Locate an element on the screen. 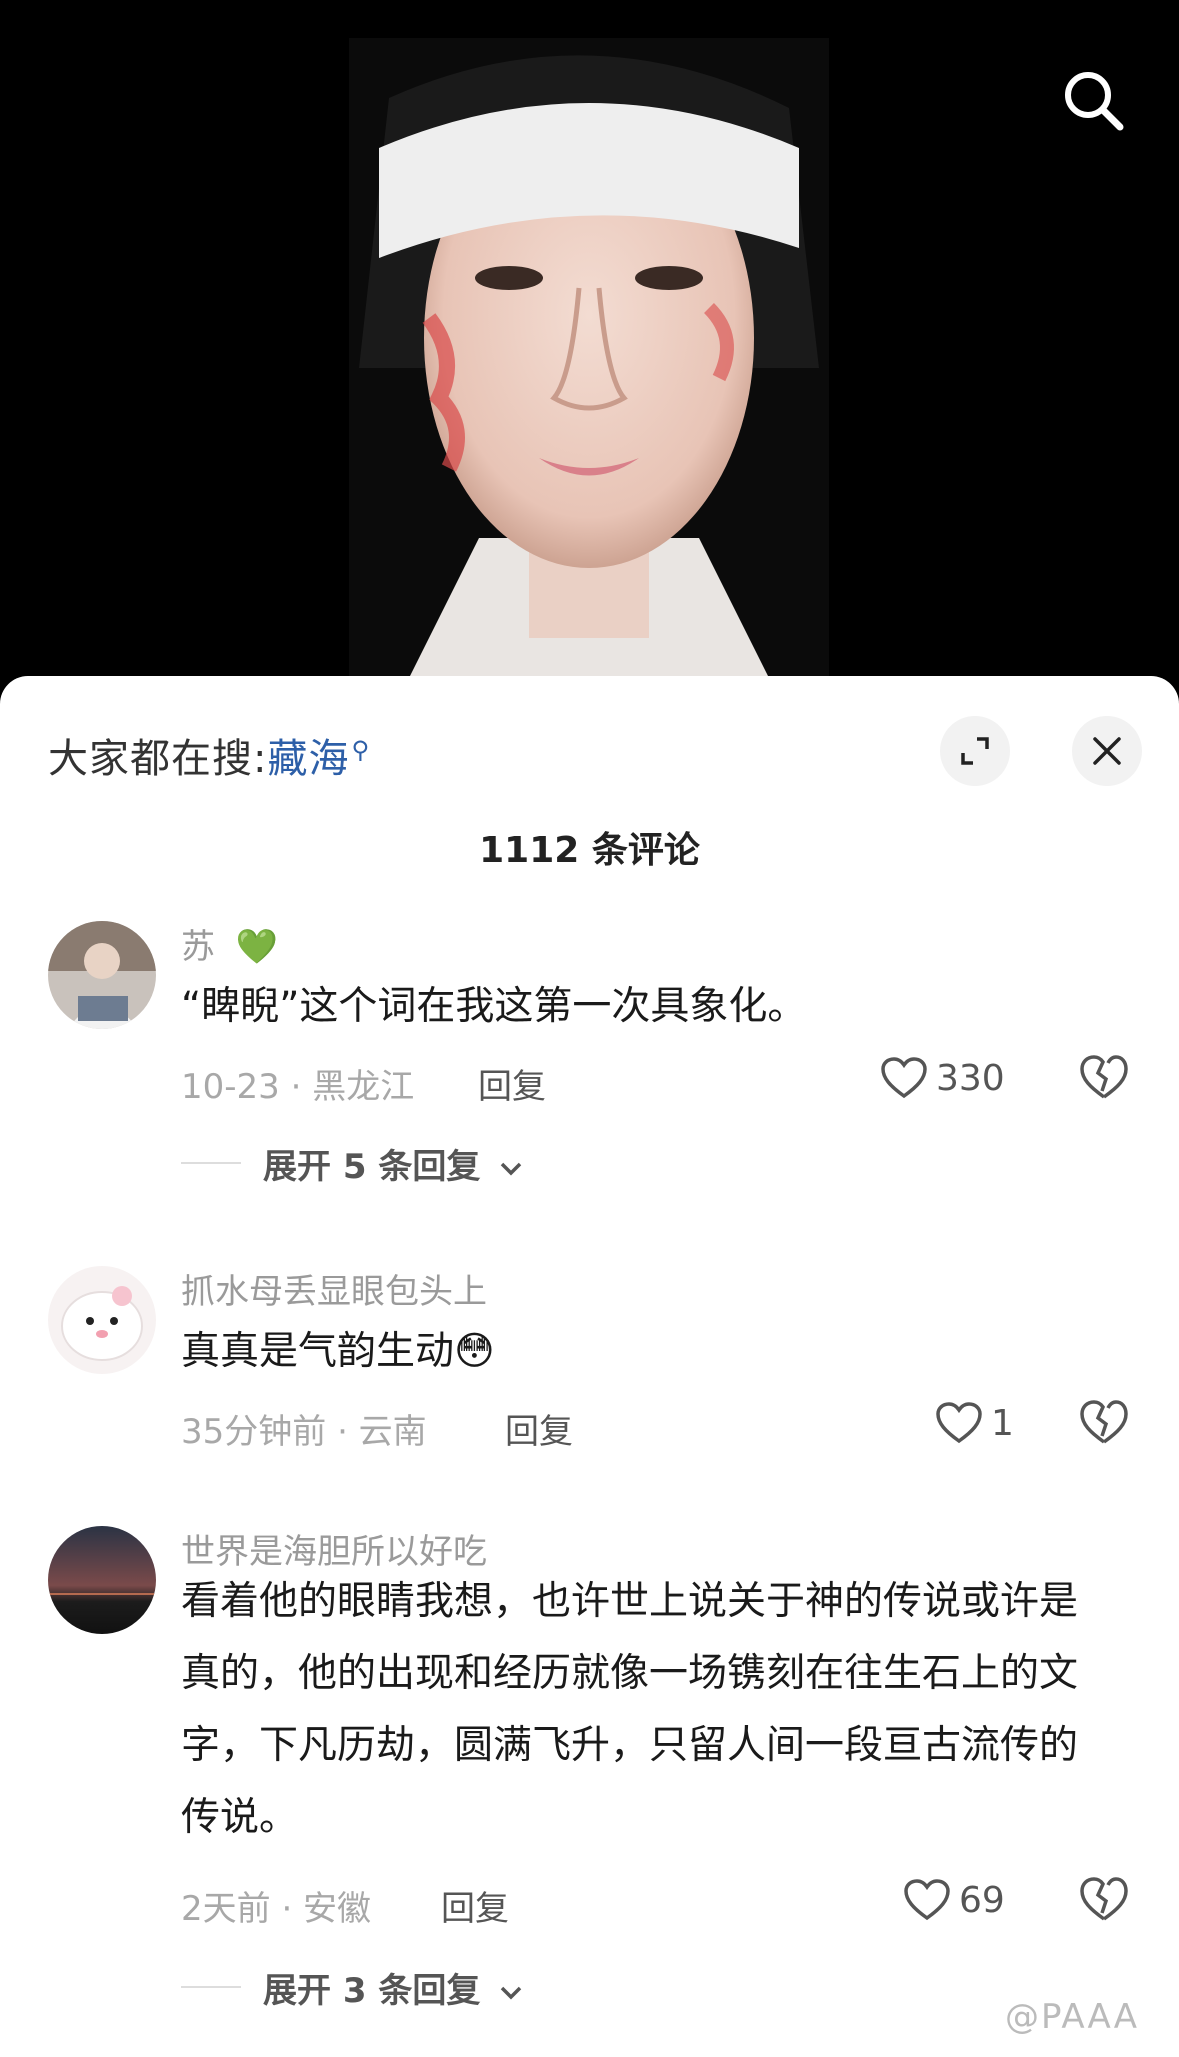 Image resolution: width=1179 pixels, height=2057 pixels. green-heart-icon: 💚 is located at coordinates (257, 947).